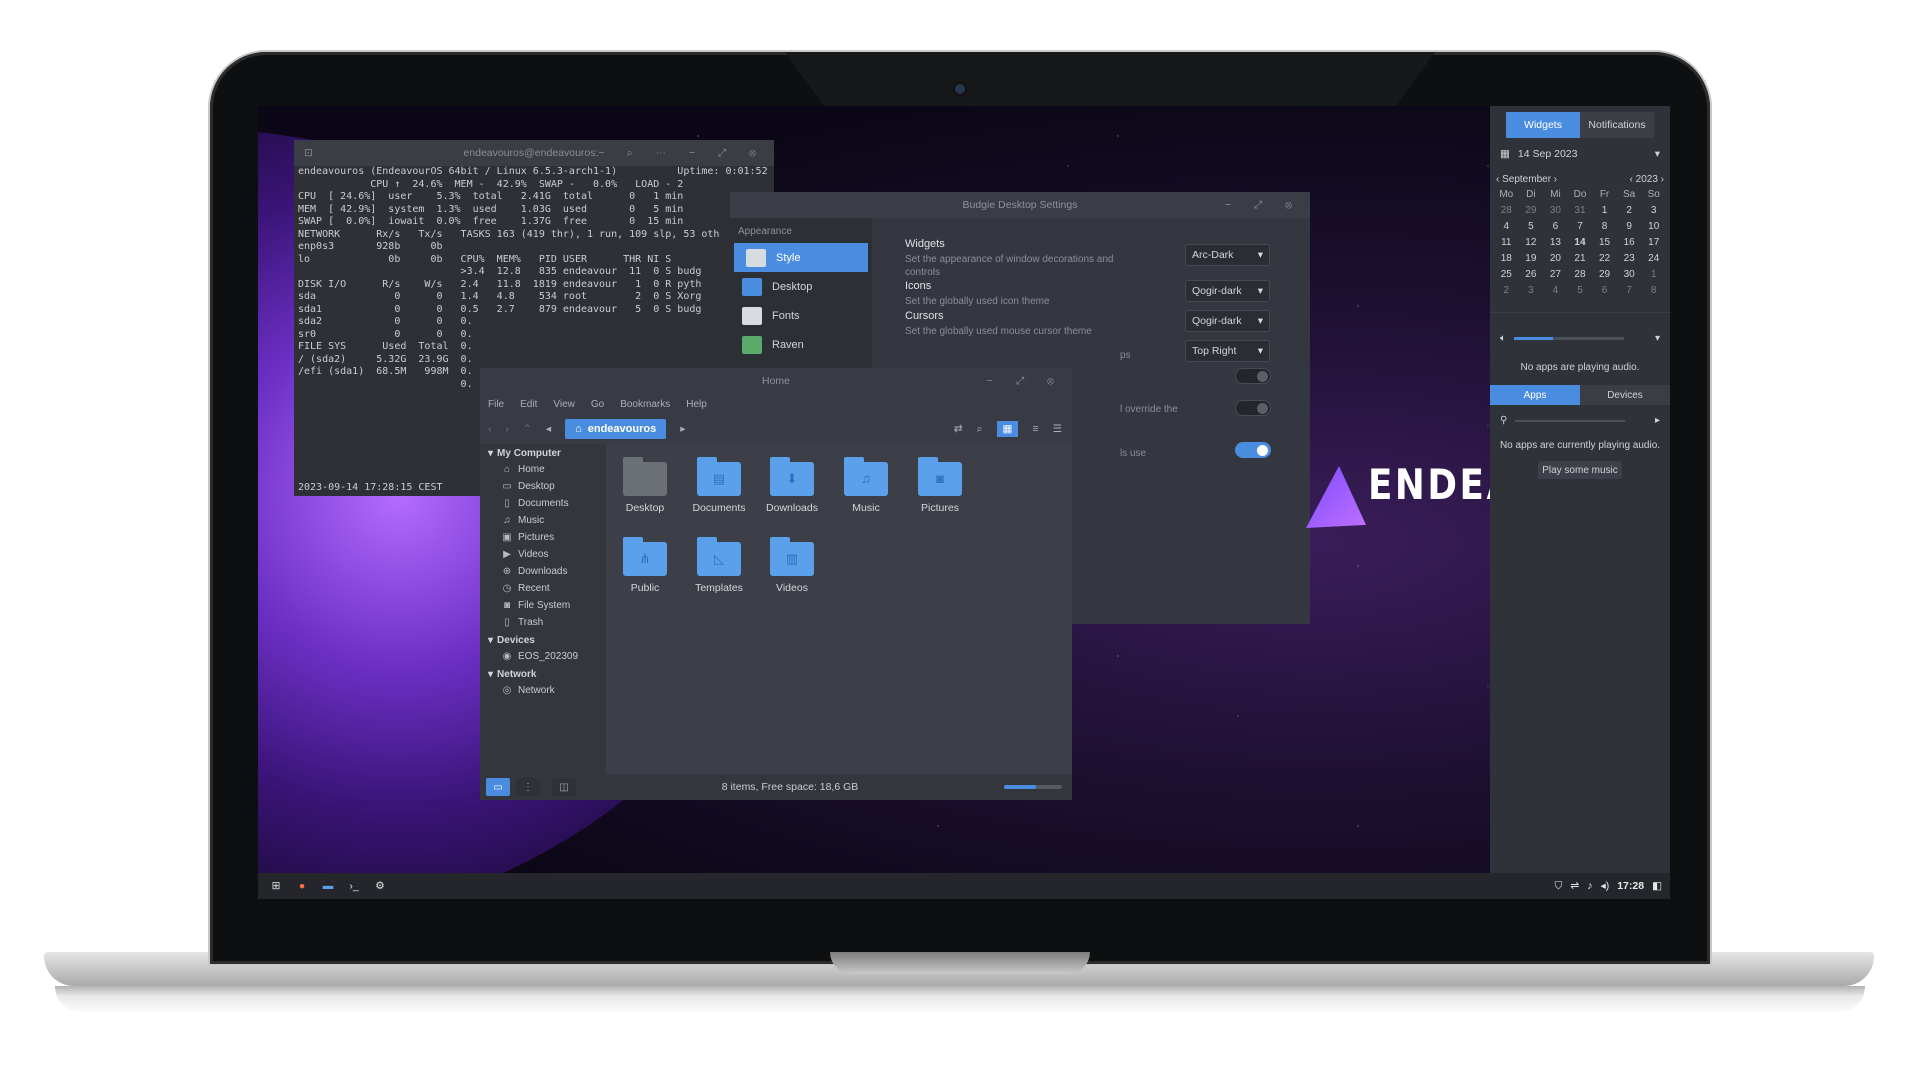  What do you see at coordinates (958, 429) in the screenshot?
I see `toggle-location-icon: ⇄` at bounding box center [958, 429].